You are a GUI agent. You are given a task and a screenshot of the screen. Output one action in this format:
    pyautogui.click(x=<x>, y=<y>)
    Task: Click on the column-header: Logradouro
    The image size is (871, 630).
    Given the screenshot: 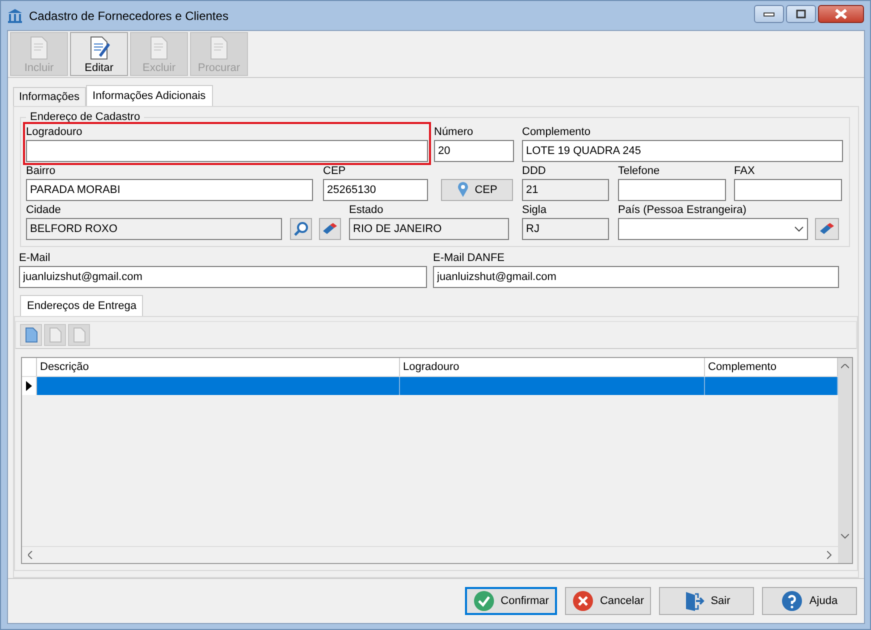 What is the action you would take?
    pyautogui.click(x=552, y=367)
    